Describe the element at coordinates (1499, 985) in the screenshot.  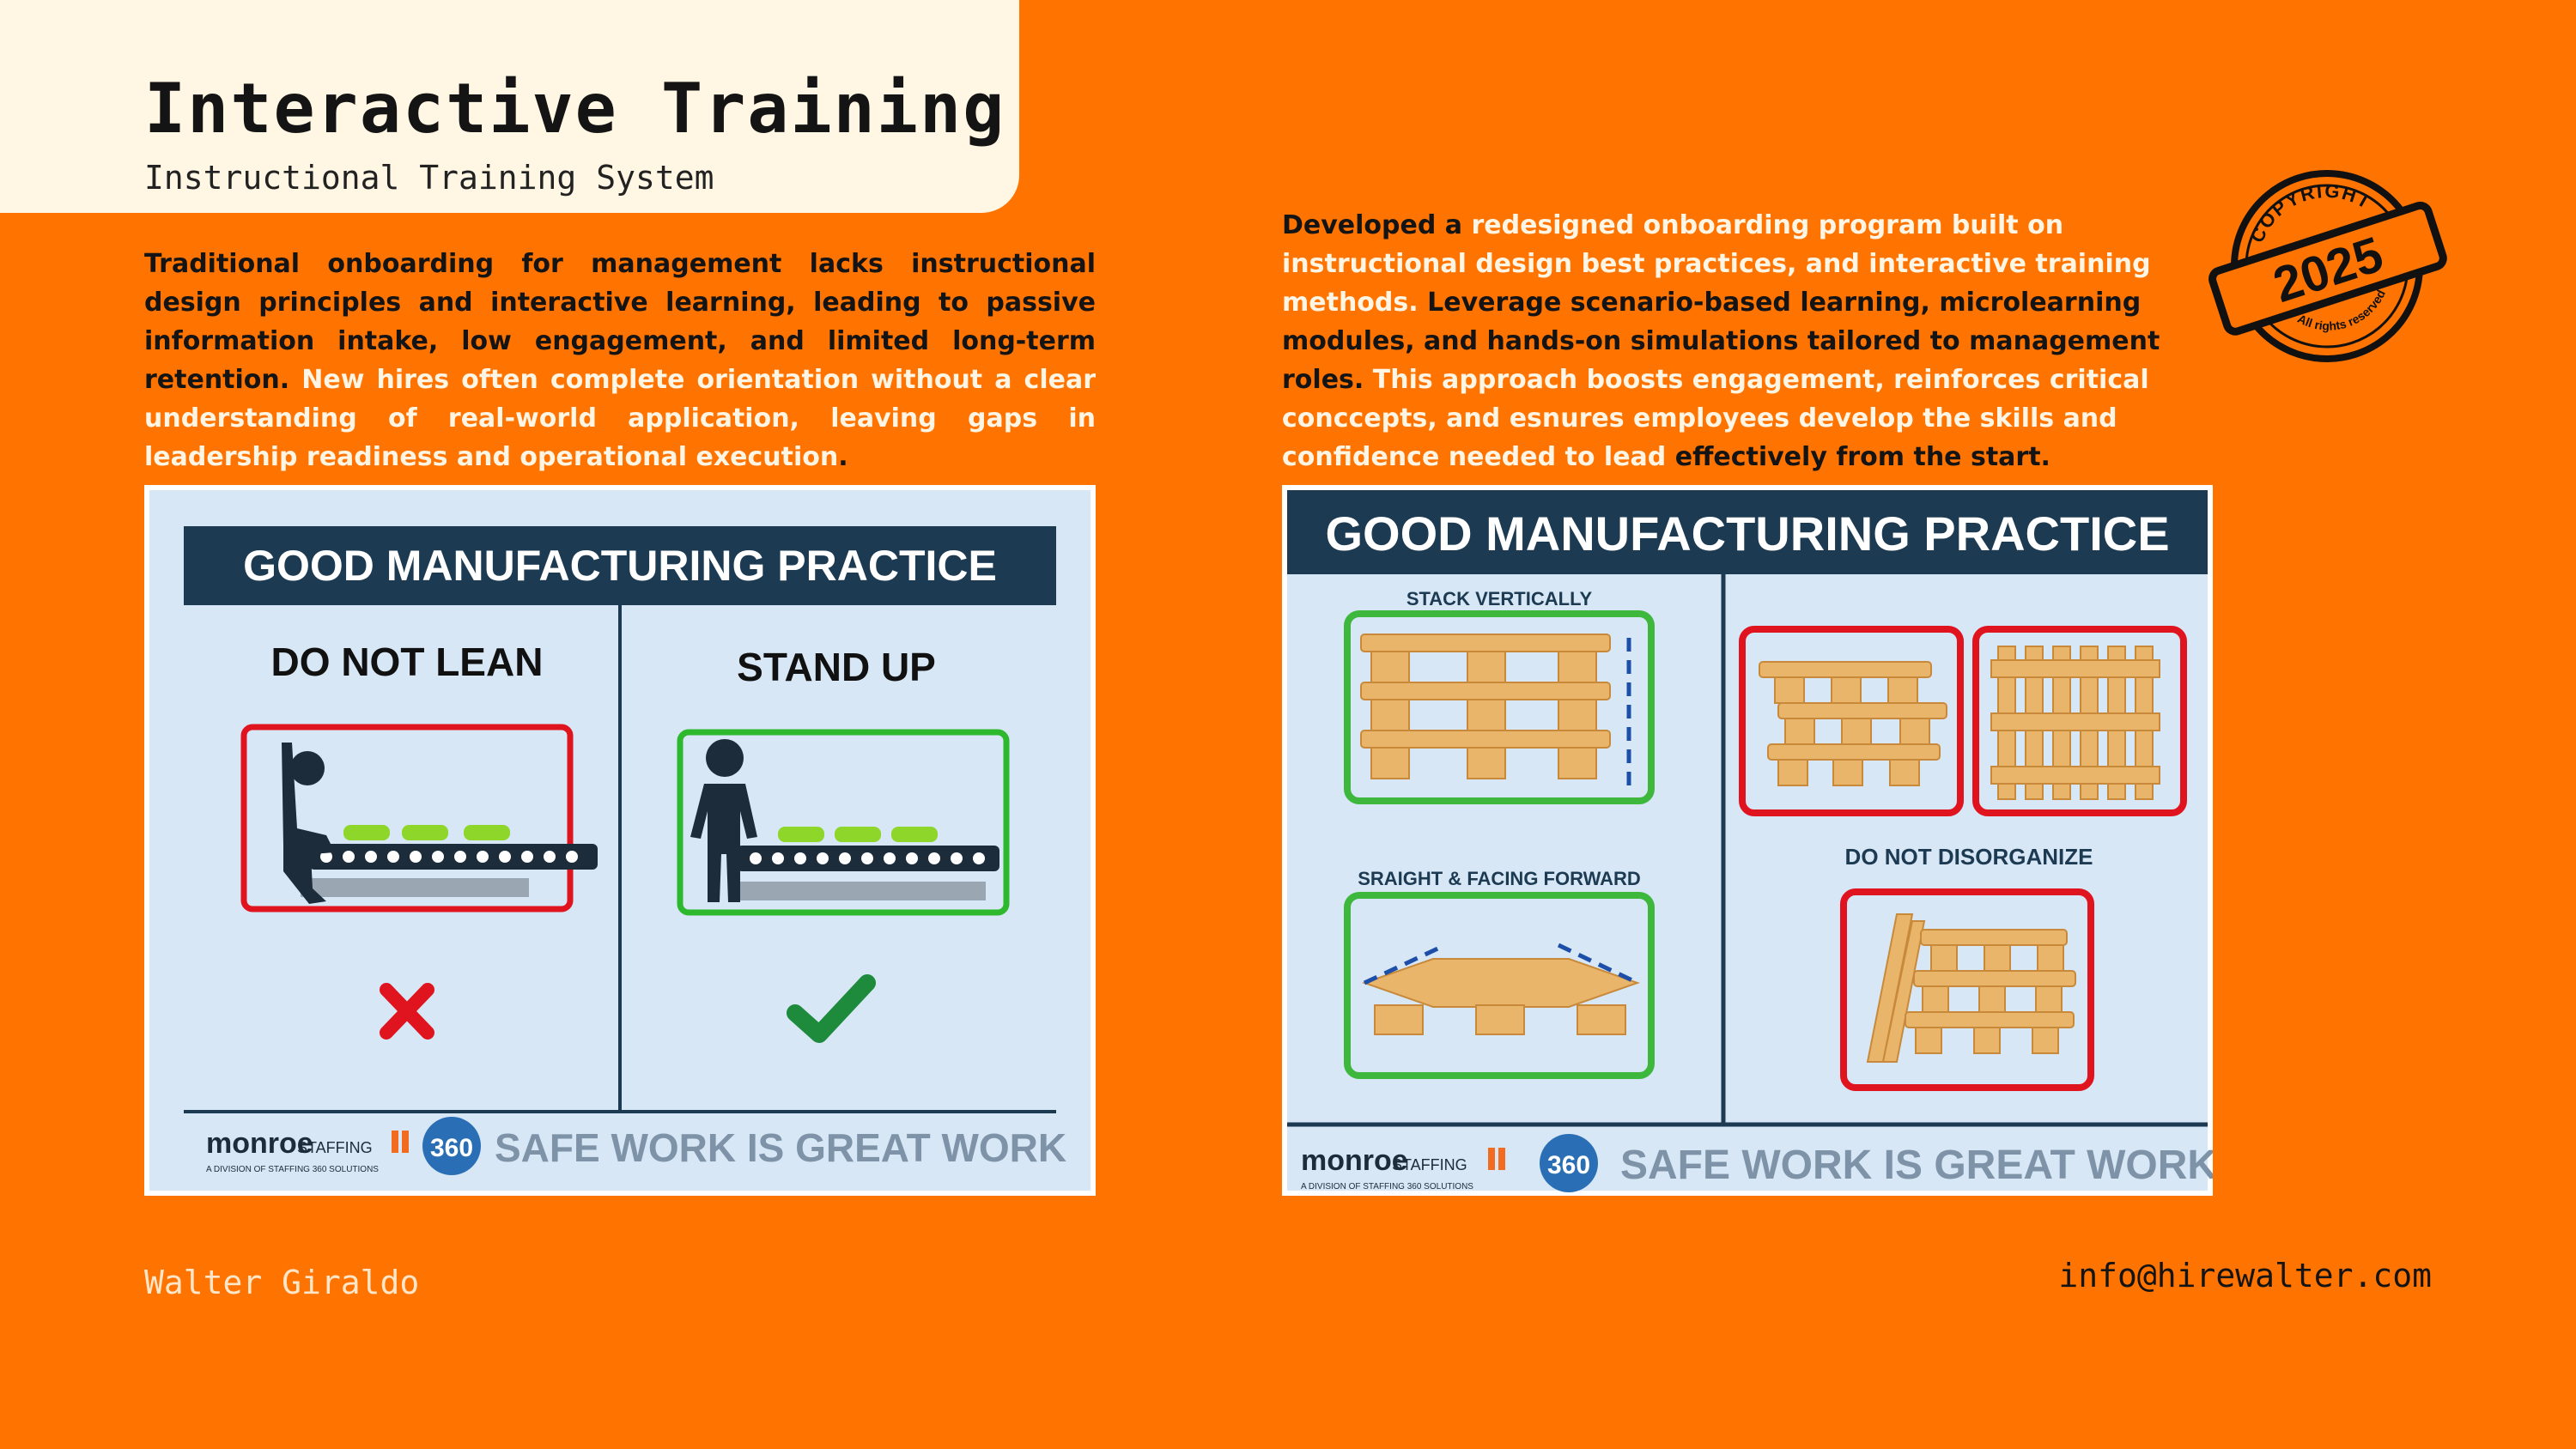
I see `pallet-straight-icon` at that location.